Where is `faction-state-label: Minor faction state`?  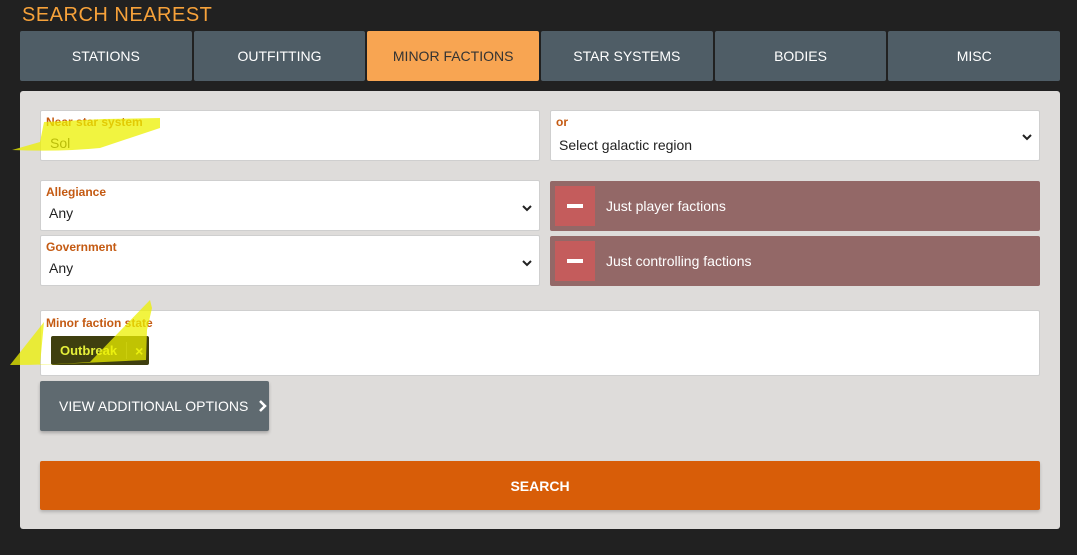
faction-state-label: Minor faction state is located at coordinates (99, 323).